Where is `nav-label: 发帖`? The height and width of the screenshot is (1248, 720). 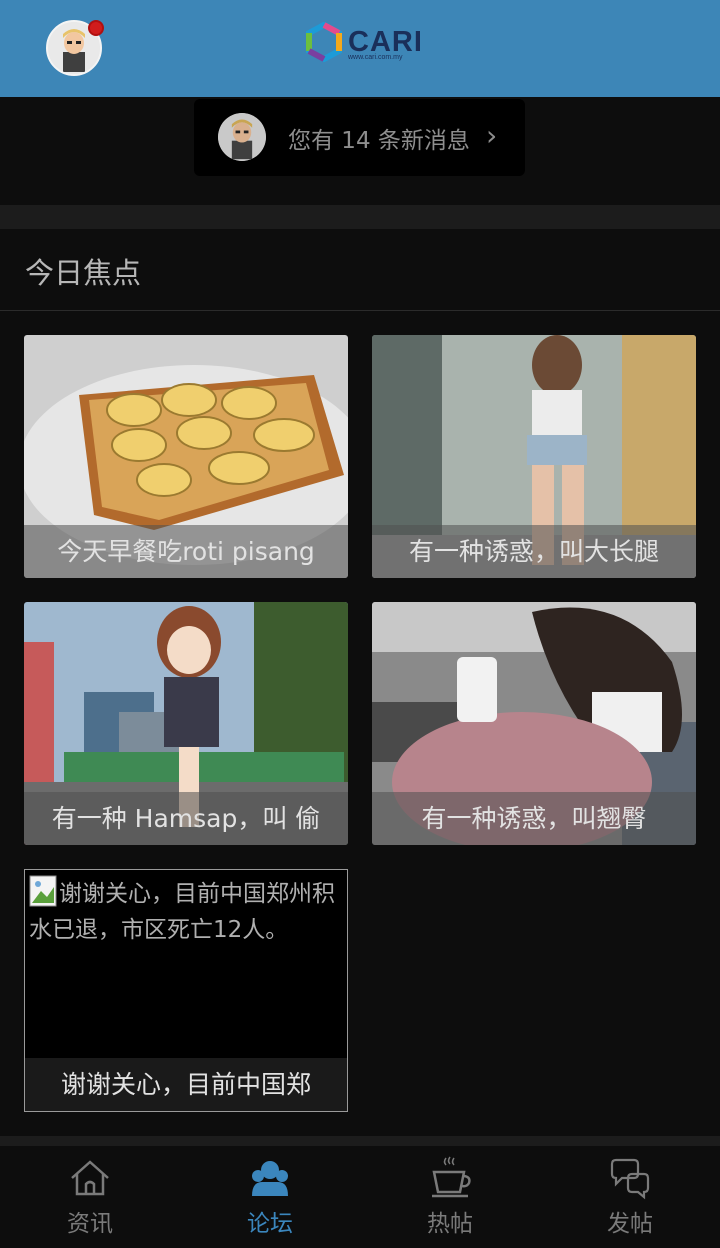
nav-label: 发帖 is located at coordinates (630, 1224).